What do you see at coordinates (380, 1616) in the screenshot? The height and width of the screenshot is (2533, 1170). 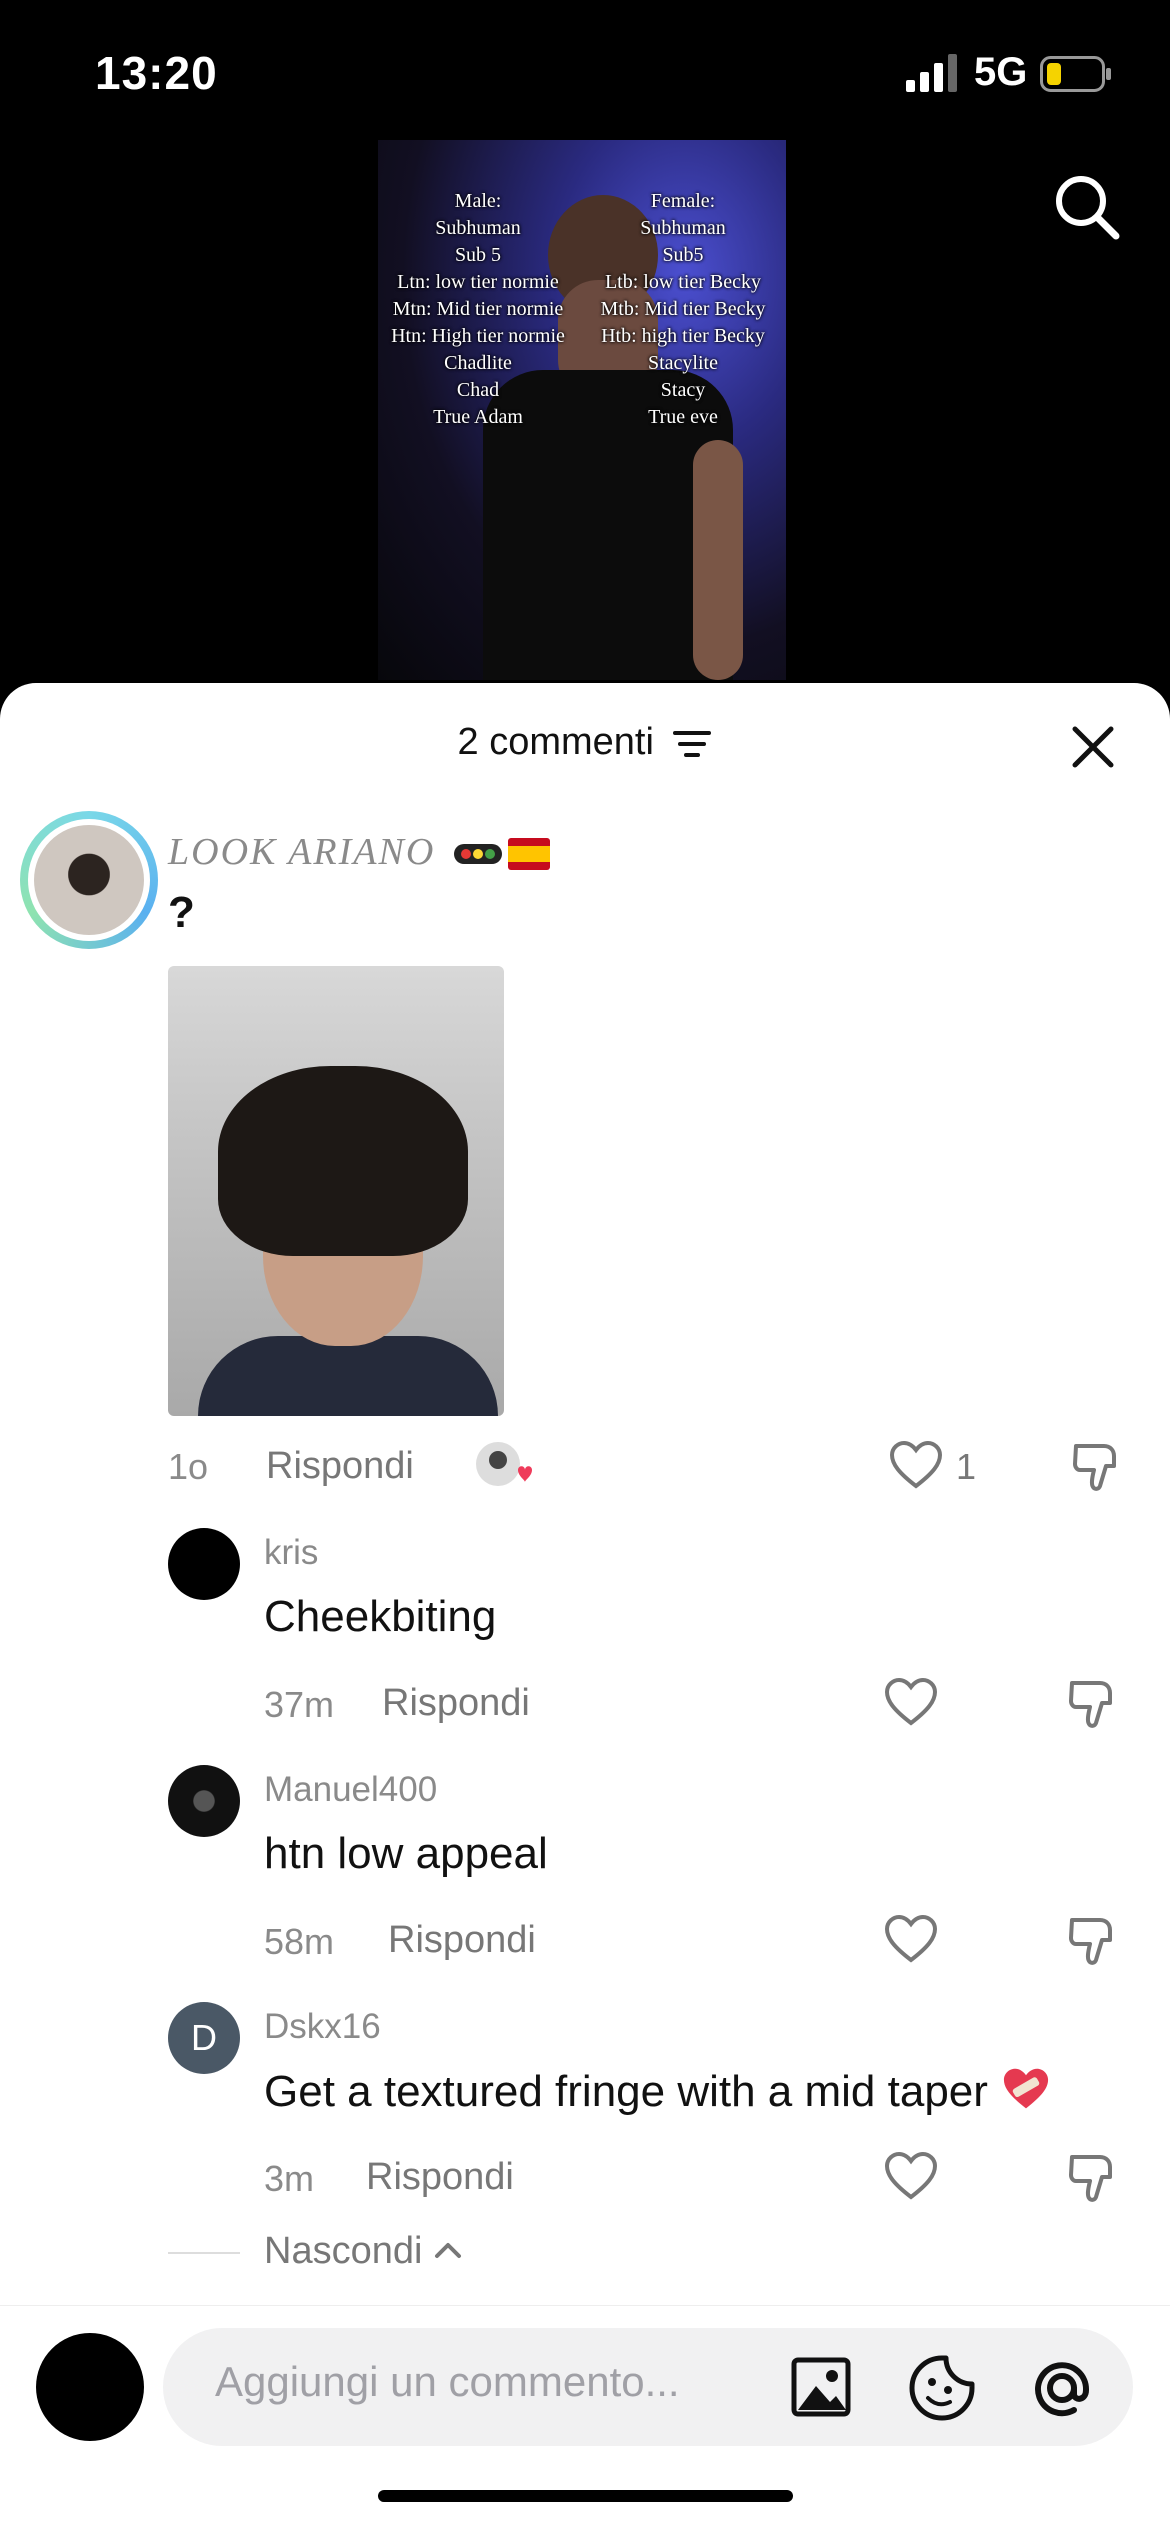 I see `comment-text: Cheekbiting` at bounding box center [380, 1616].